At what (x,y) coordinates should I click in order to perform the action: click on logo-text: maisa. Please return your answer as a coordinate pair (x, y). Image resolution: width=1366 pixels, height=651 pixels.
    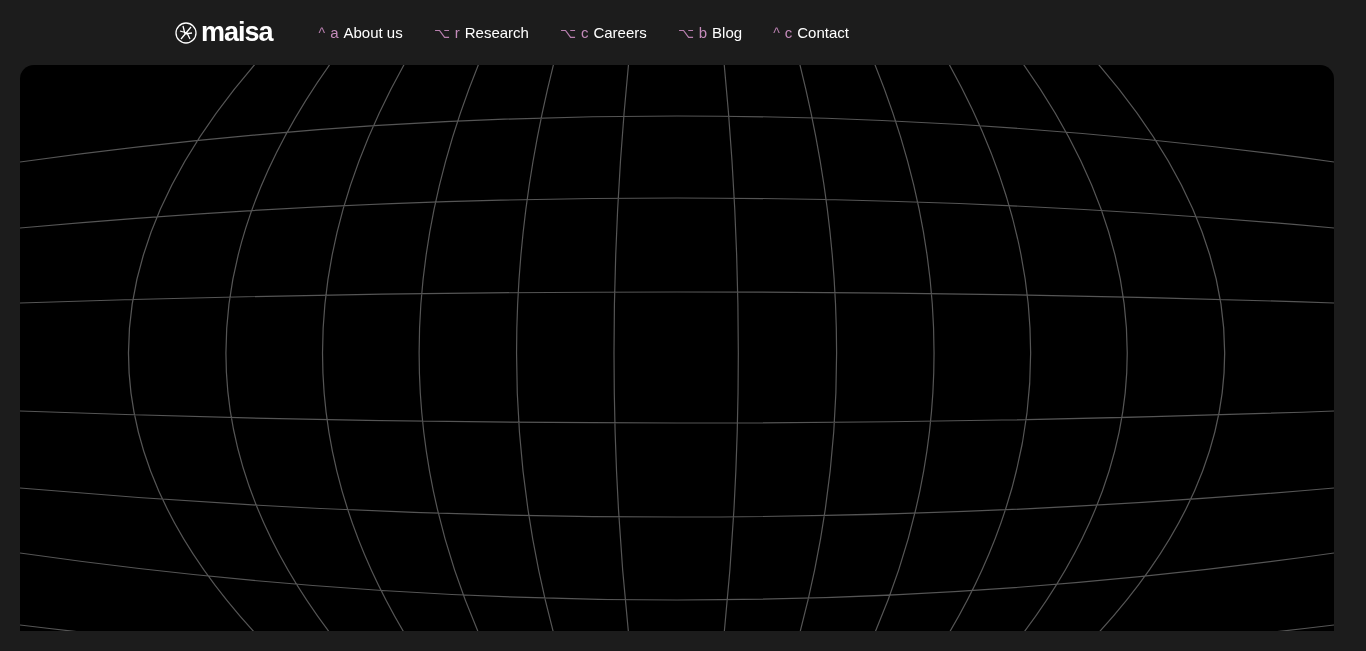
    Looking at the image, I should click on (237, 32).